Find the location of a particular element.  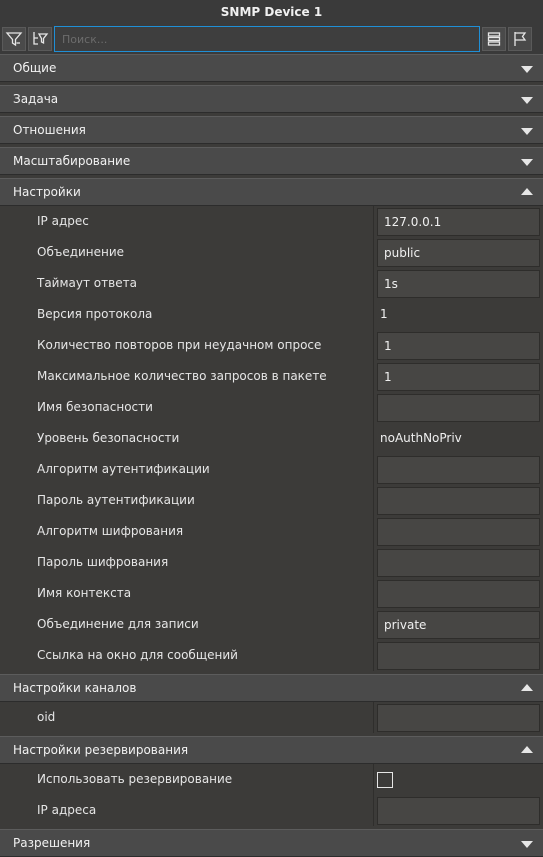

security-name-field is located at coordinates (458, 408).